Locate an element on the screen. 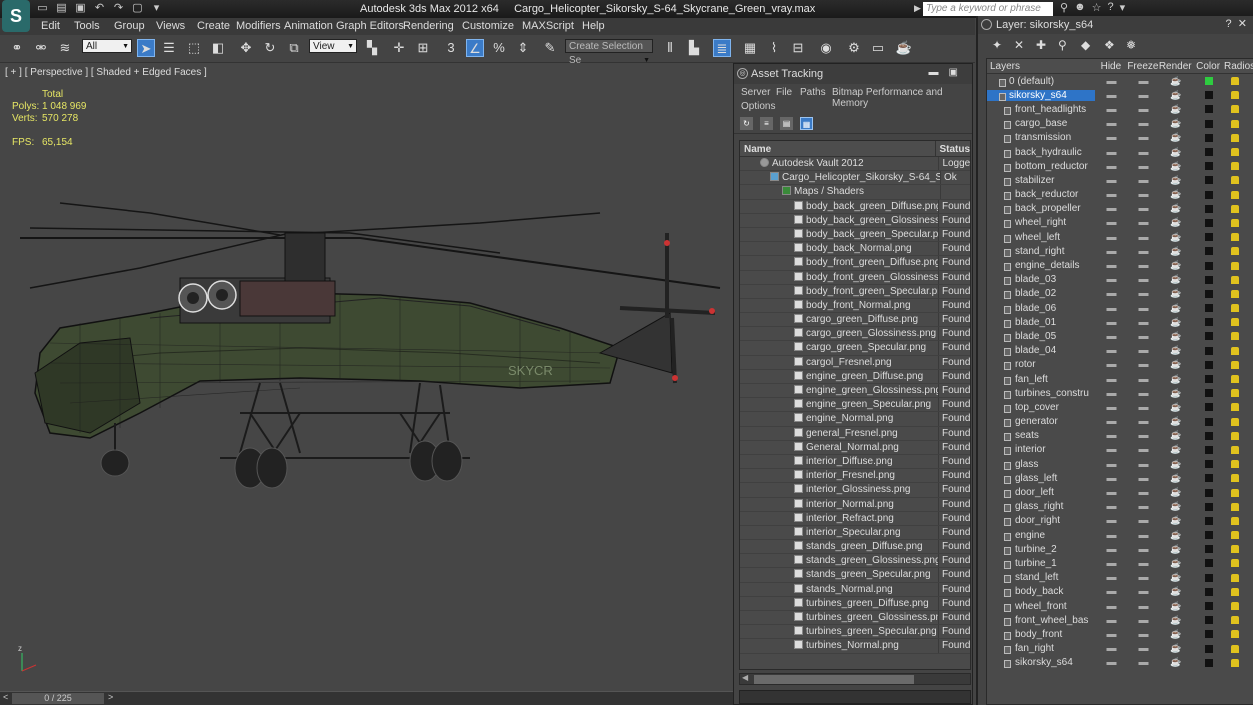 This screenshot has height=705, width=1253. pivot-icon: ▚ is located at coordinates (372, 48).